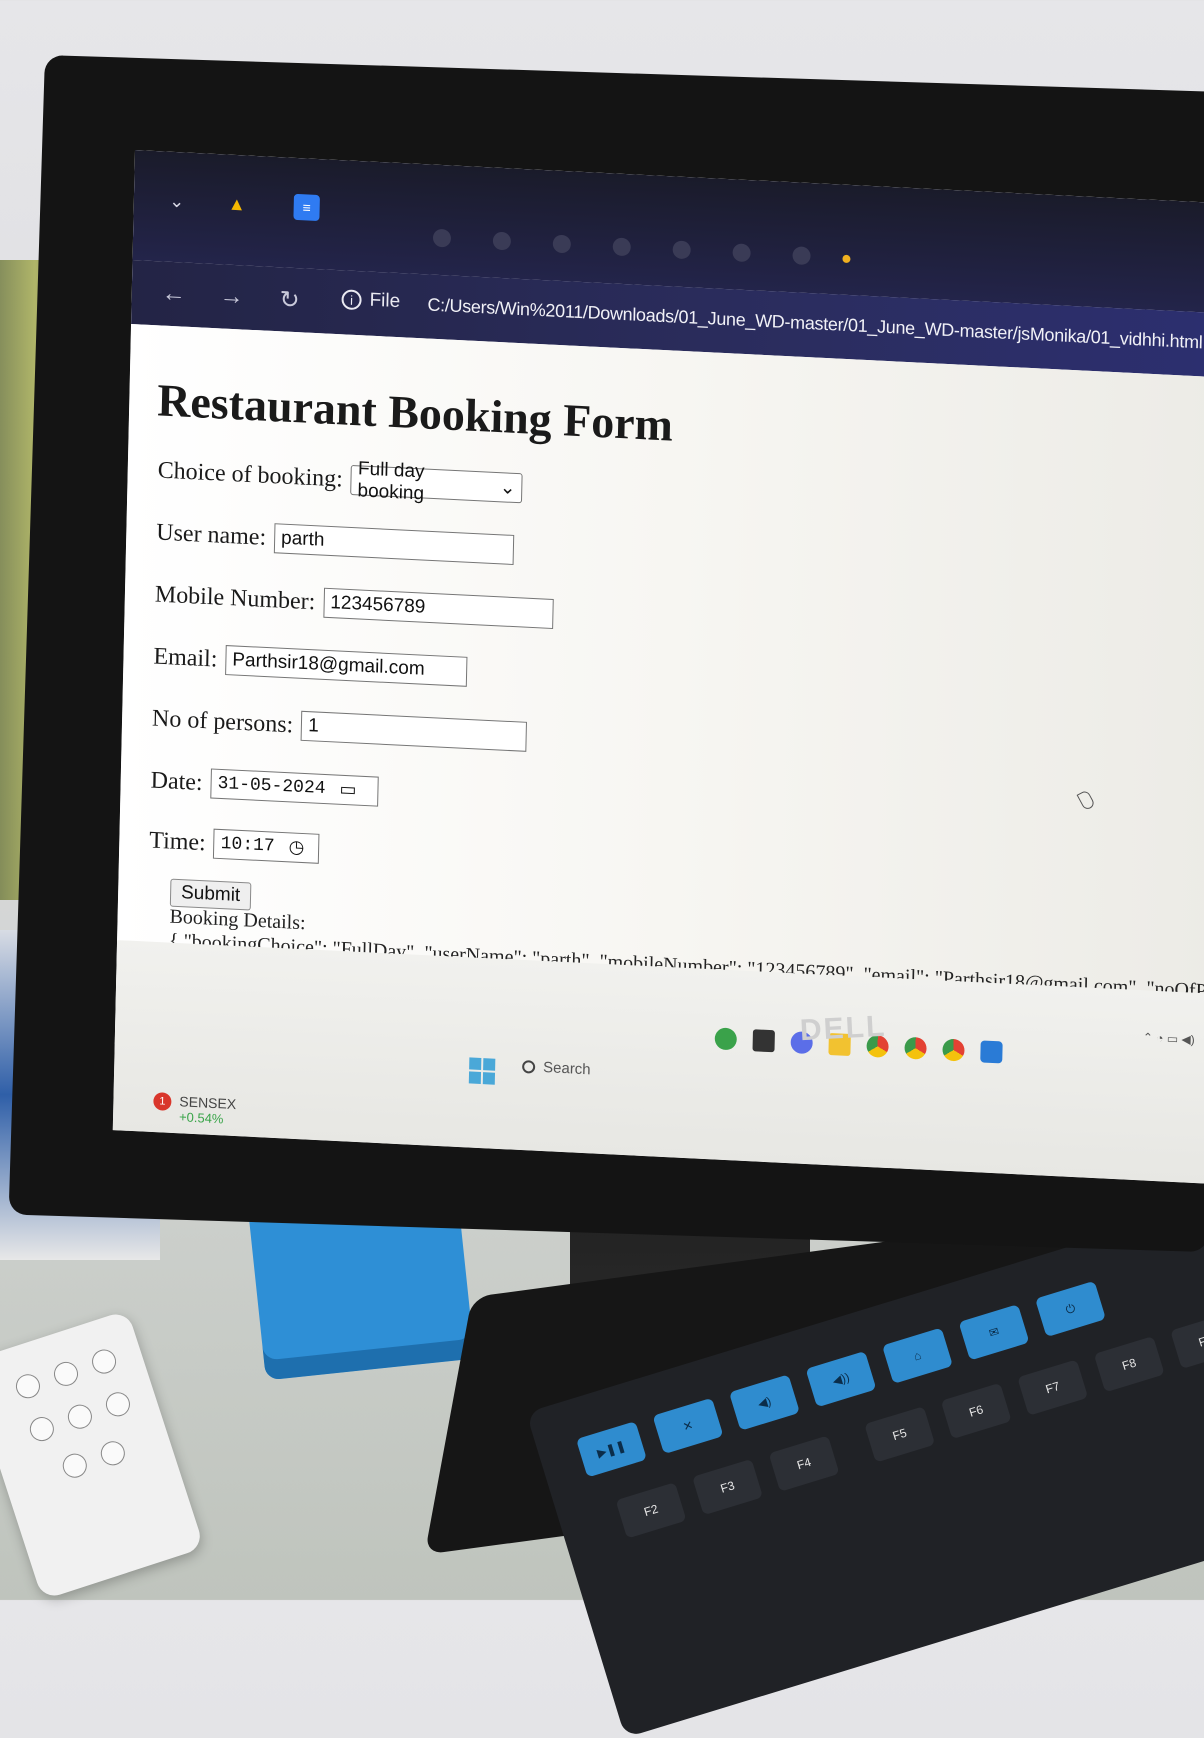  Describe the element at coordinates (250, 474) in the screenshot. I see `booking-choice-label: Choice of booking:` at that location.